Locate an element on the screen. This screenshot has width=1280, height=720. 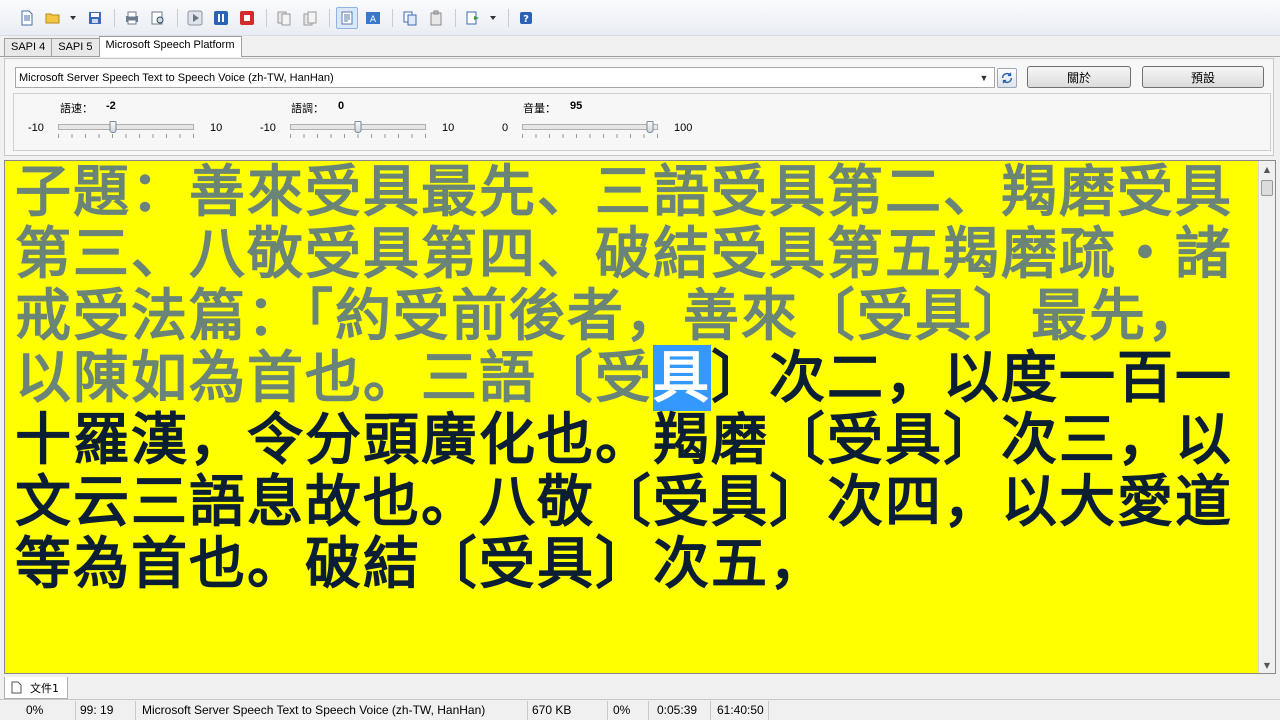
play-icon is located at coordinates (195, 18).